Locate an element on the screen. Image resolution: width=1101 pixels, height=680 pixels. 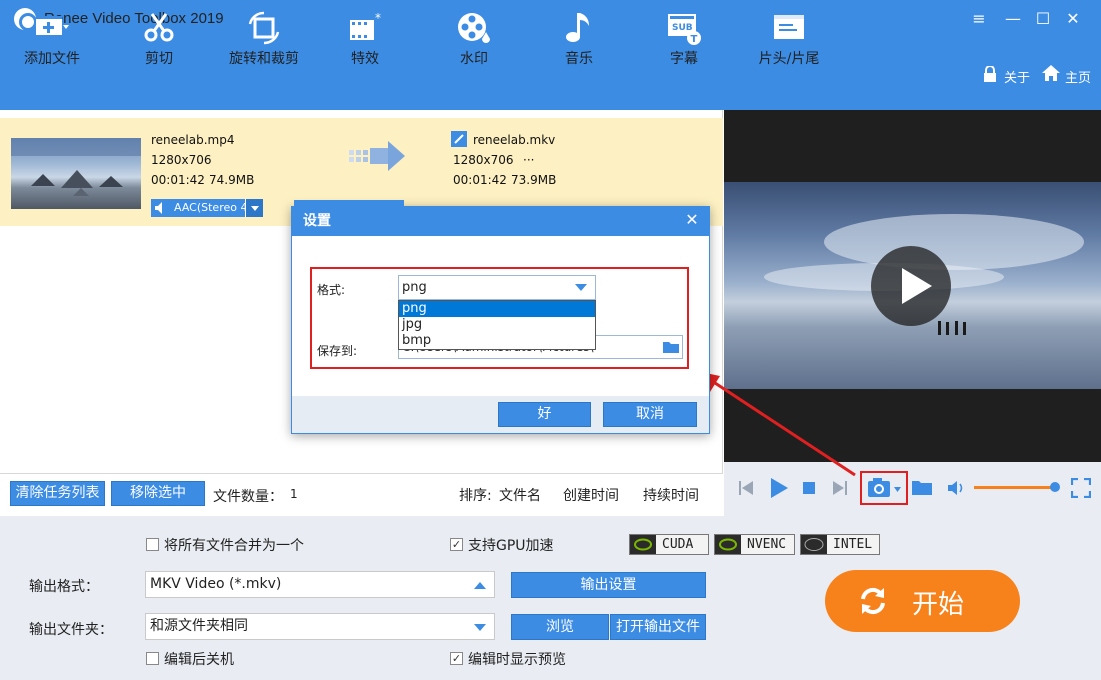
fullscreen-icon is located at coordinates (1081, 488).